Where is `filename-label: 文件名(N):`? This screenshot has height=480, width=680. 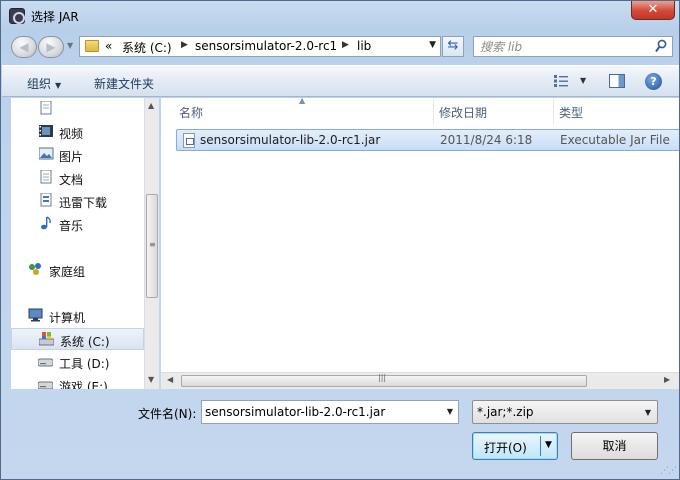
filename-label: 文件名(N): is located at coordinates (167, 414).